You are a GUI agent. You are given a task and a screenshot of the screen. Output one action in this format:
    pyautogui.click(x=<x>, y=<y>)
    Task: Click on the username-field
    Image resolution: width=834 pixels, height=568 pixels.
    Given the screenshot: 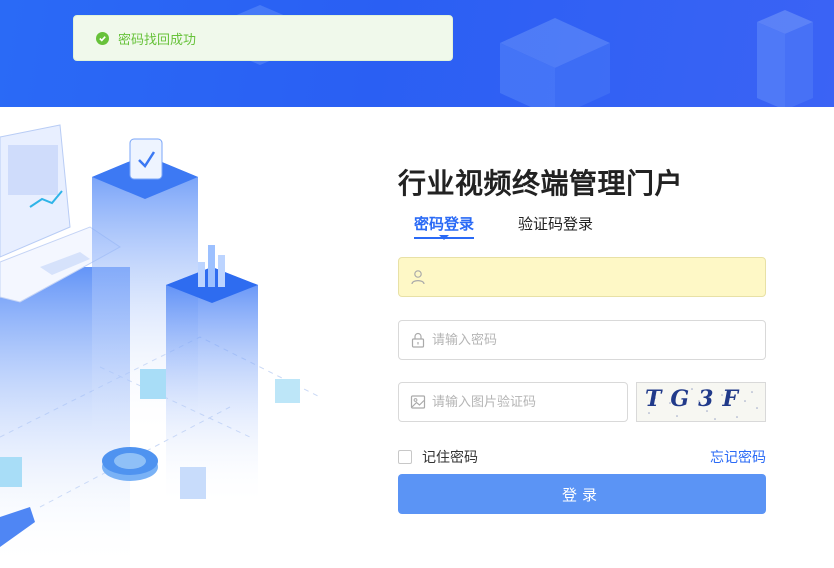 What is the action you would take?
    pyautogui.click(x=582, y=277)
    